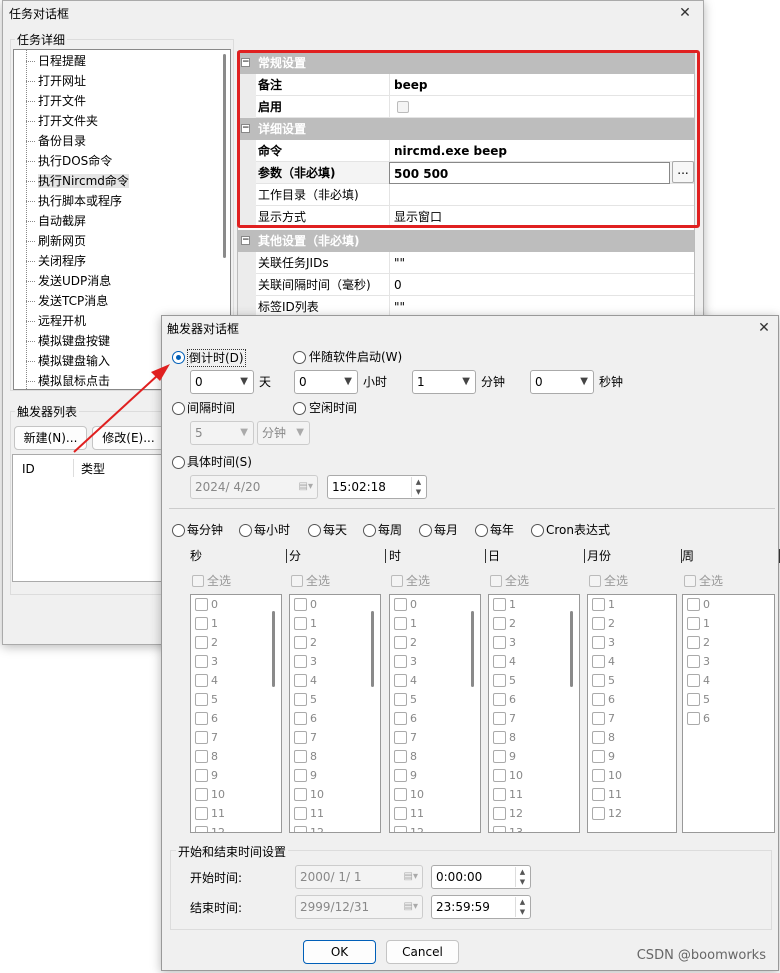  I want to click on annotation-arrow, so click(121, 408).